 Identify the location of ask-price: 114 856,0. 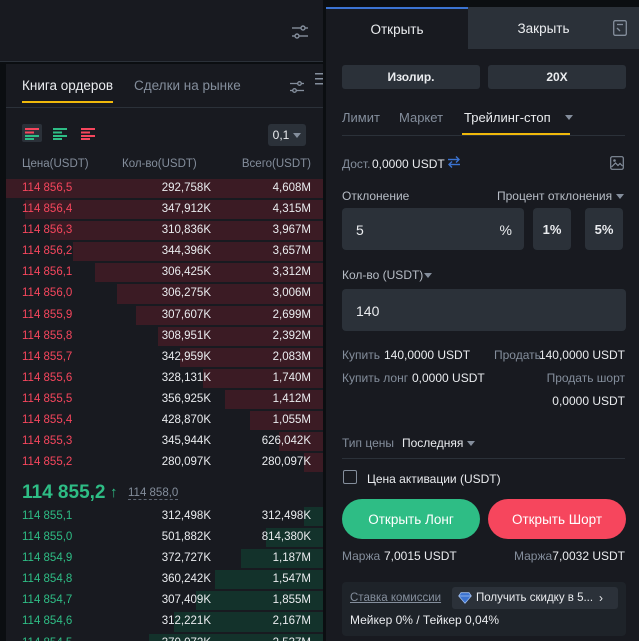
(47, 293).